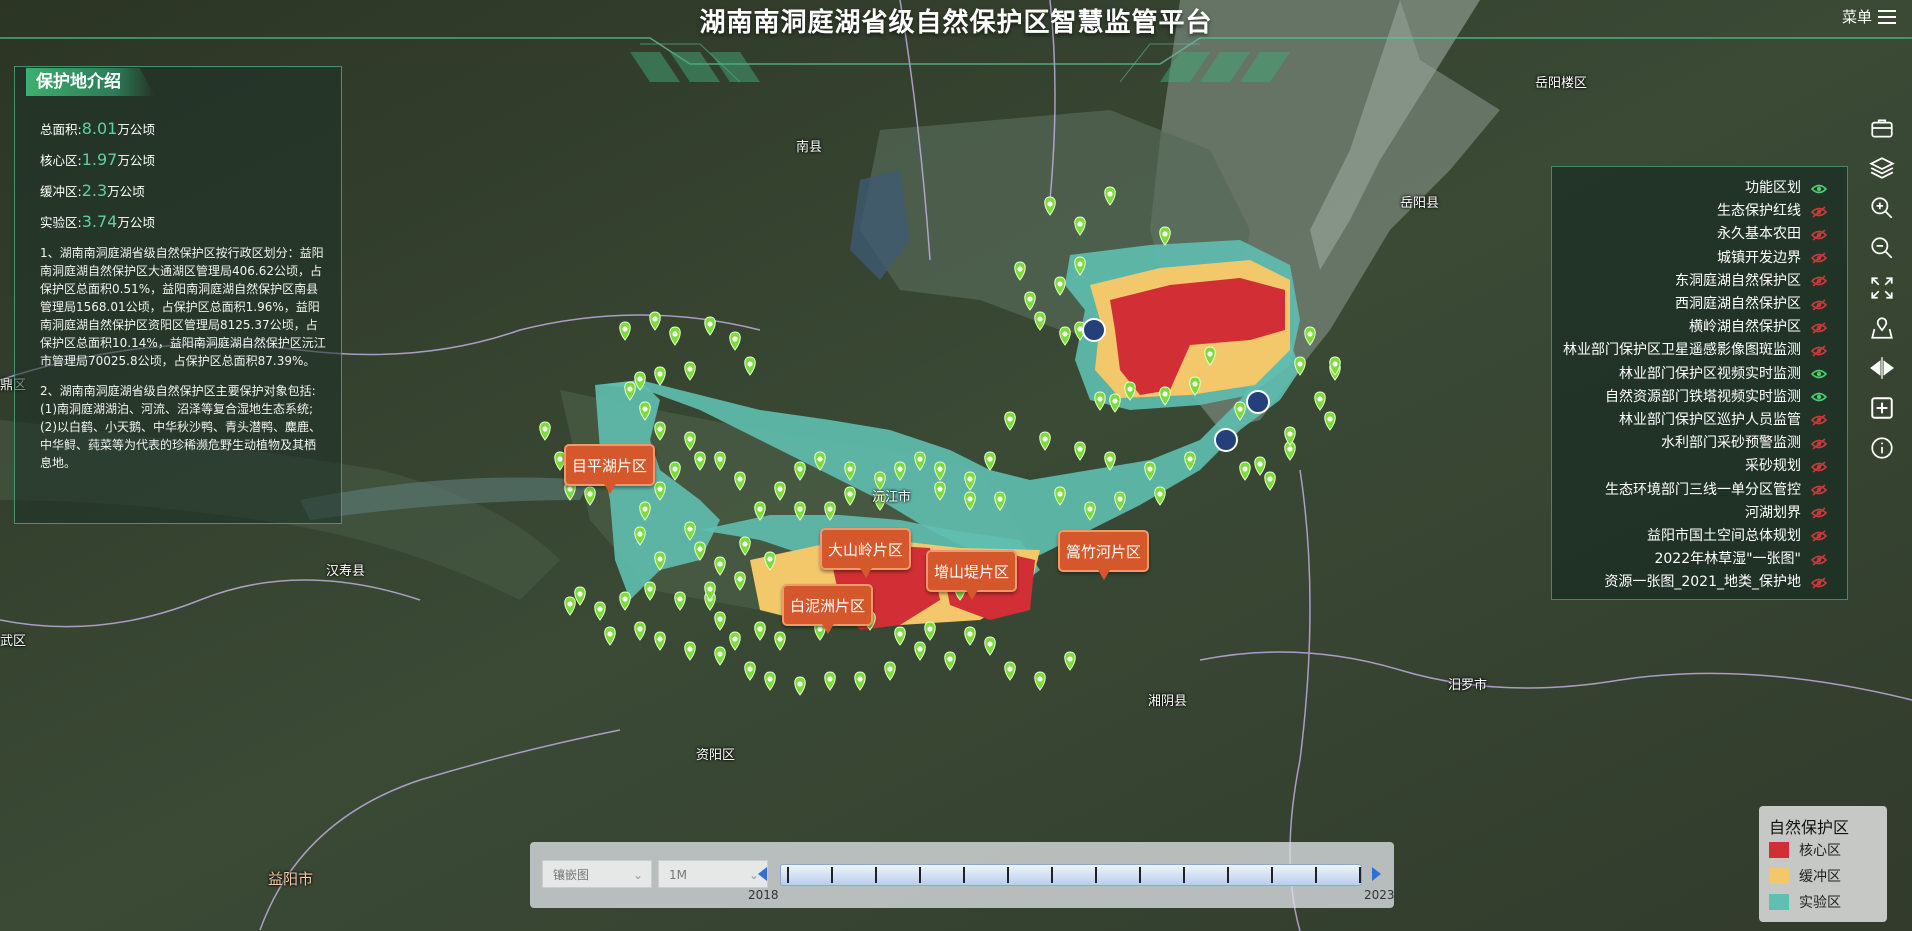 Image resolution: width=1912 pixels, height=931 pixels. What do you see at coordinates (1710, 373) in the screenshot?
I see `layer-label: 林业部门保护区视频实时监测` at bounding box center [1710, 373].